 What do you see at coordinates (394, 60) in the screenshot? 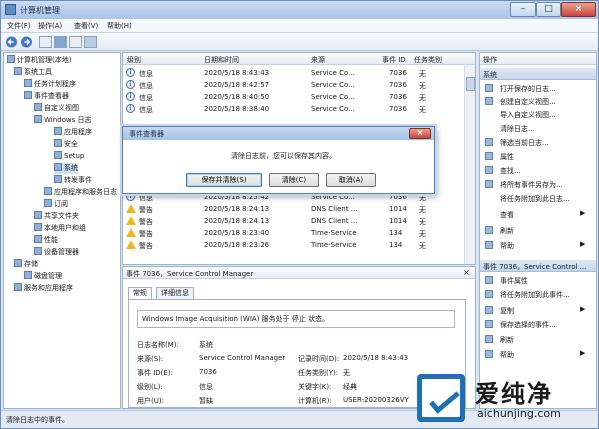
I see `col-event-id: 事件 ID` at bounding box center [394, 60].